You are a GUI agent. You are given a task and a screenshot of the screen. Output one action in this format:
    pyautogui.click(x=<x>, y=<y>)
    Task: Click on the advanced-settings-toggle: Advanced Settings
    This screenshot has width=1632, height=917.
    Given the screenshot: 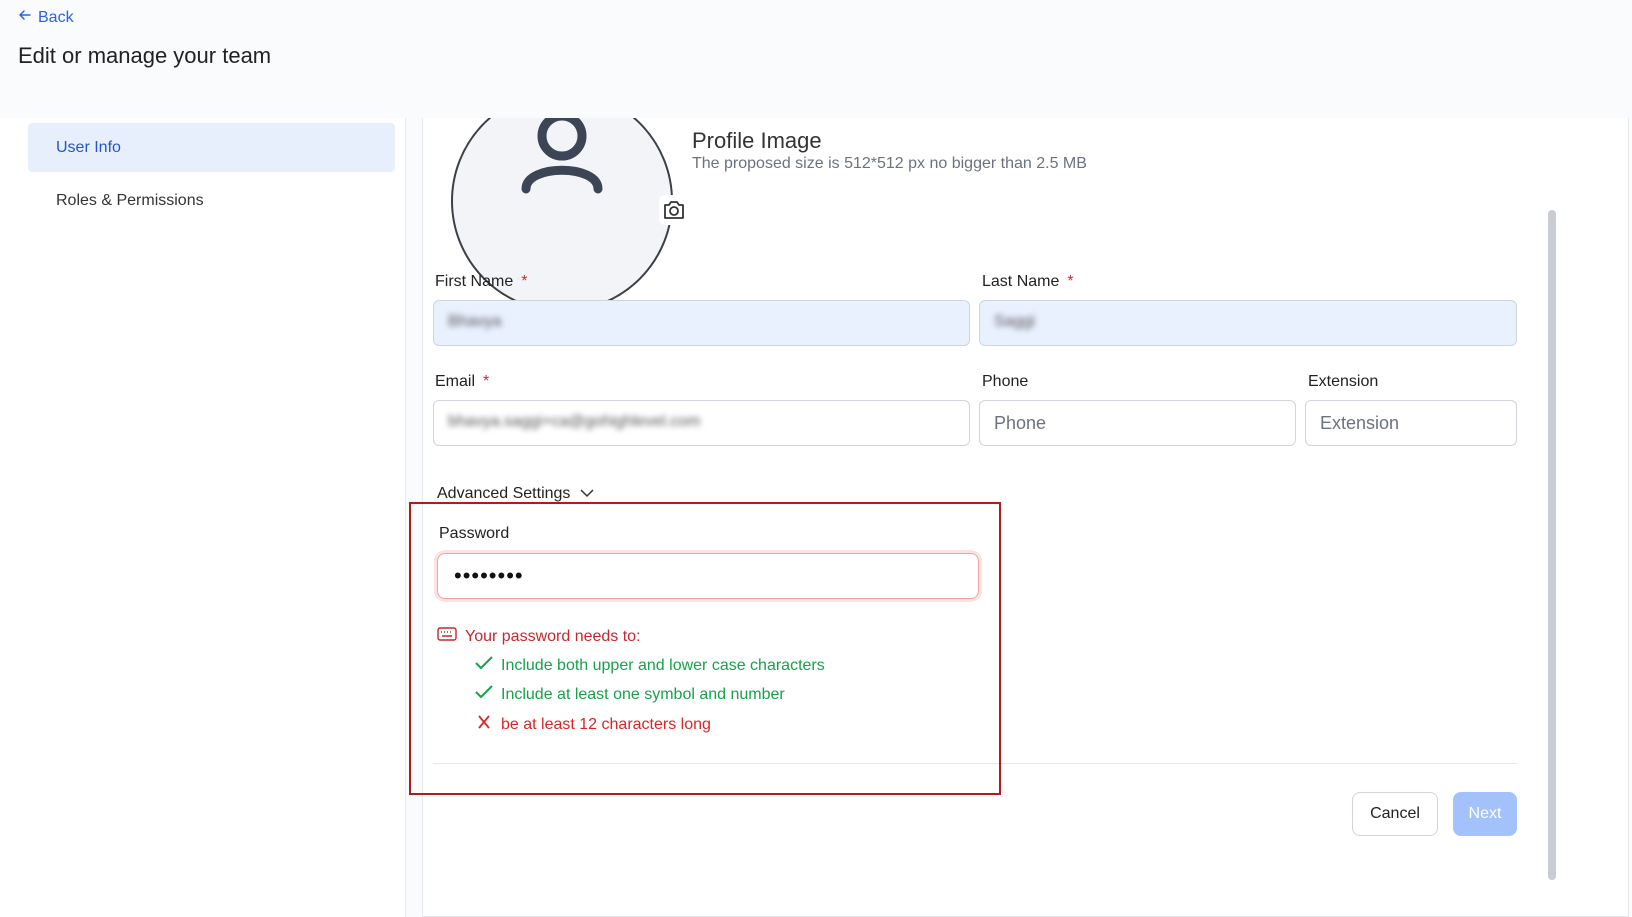 What is the action you would take?
    pyautogui.click(x=515, y=494)
    